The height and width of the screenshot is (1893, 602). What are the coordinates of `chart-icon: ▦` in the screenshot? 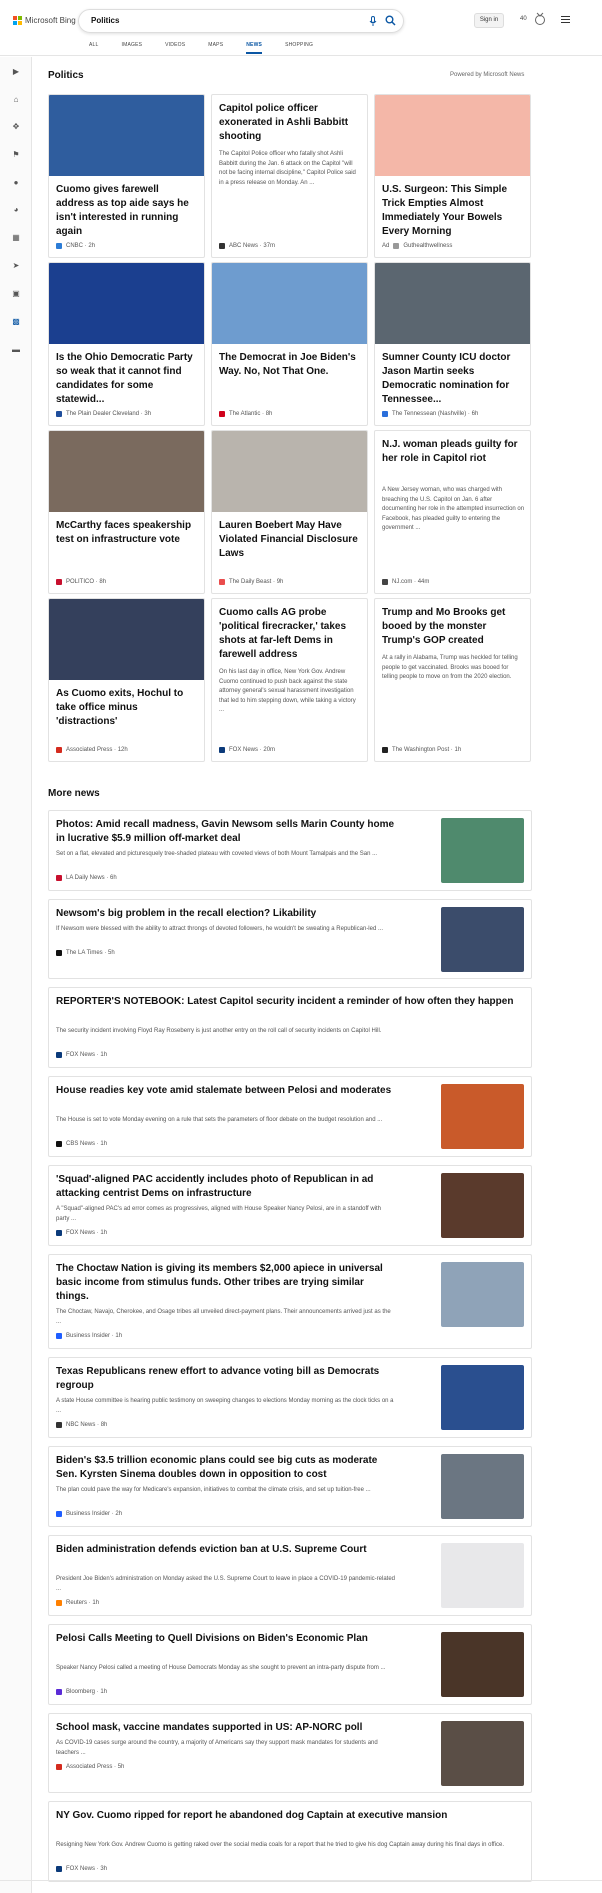 It's located at (16, 238).